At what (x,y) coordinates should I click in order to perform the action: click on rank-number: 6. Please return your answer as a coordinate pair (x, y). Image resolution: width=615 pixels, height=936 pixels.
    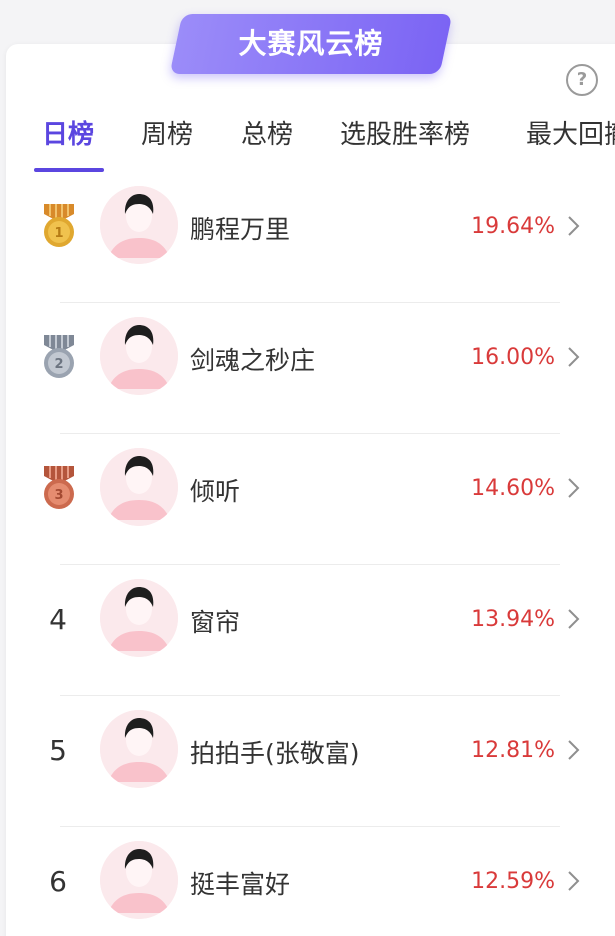
    Looking at the image, I should click on (58, 881).